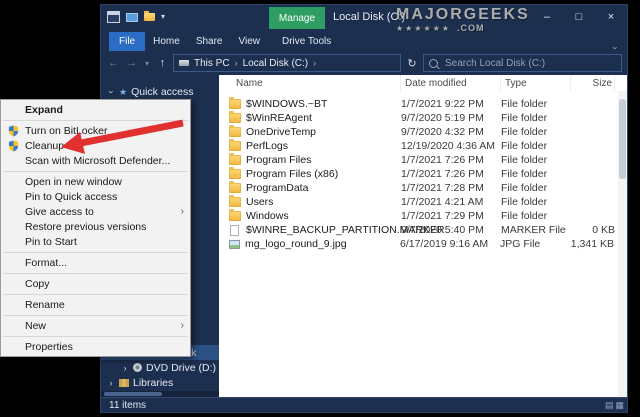  Describe the element at coordinates (95, 130) in the screenshot. I see `context-menu-item: Turn on BitLocker` at that location.